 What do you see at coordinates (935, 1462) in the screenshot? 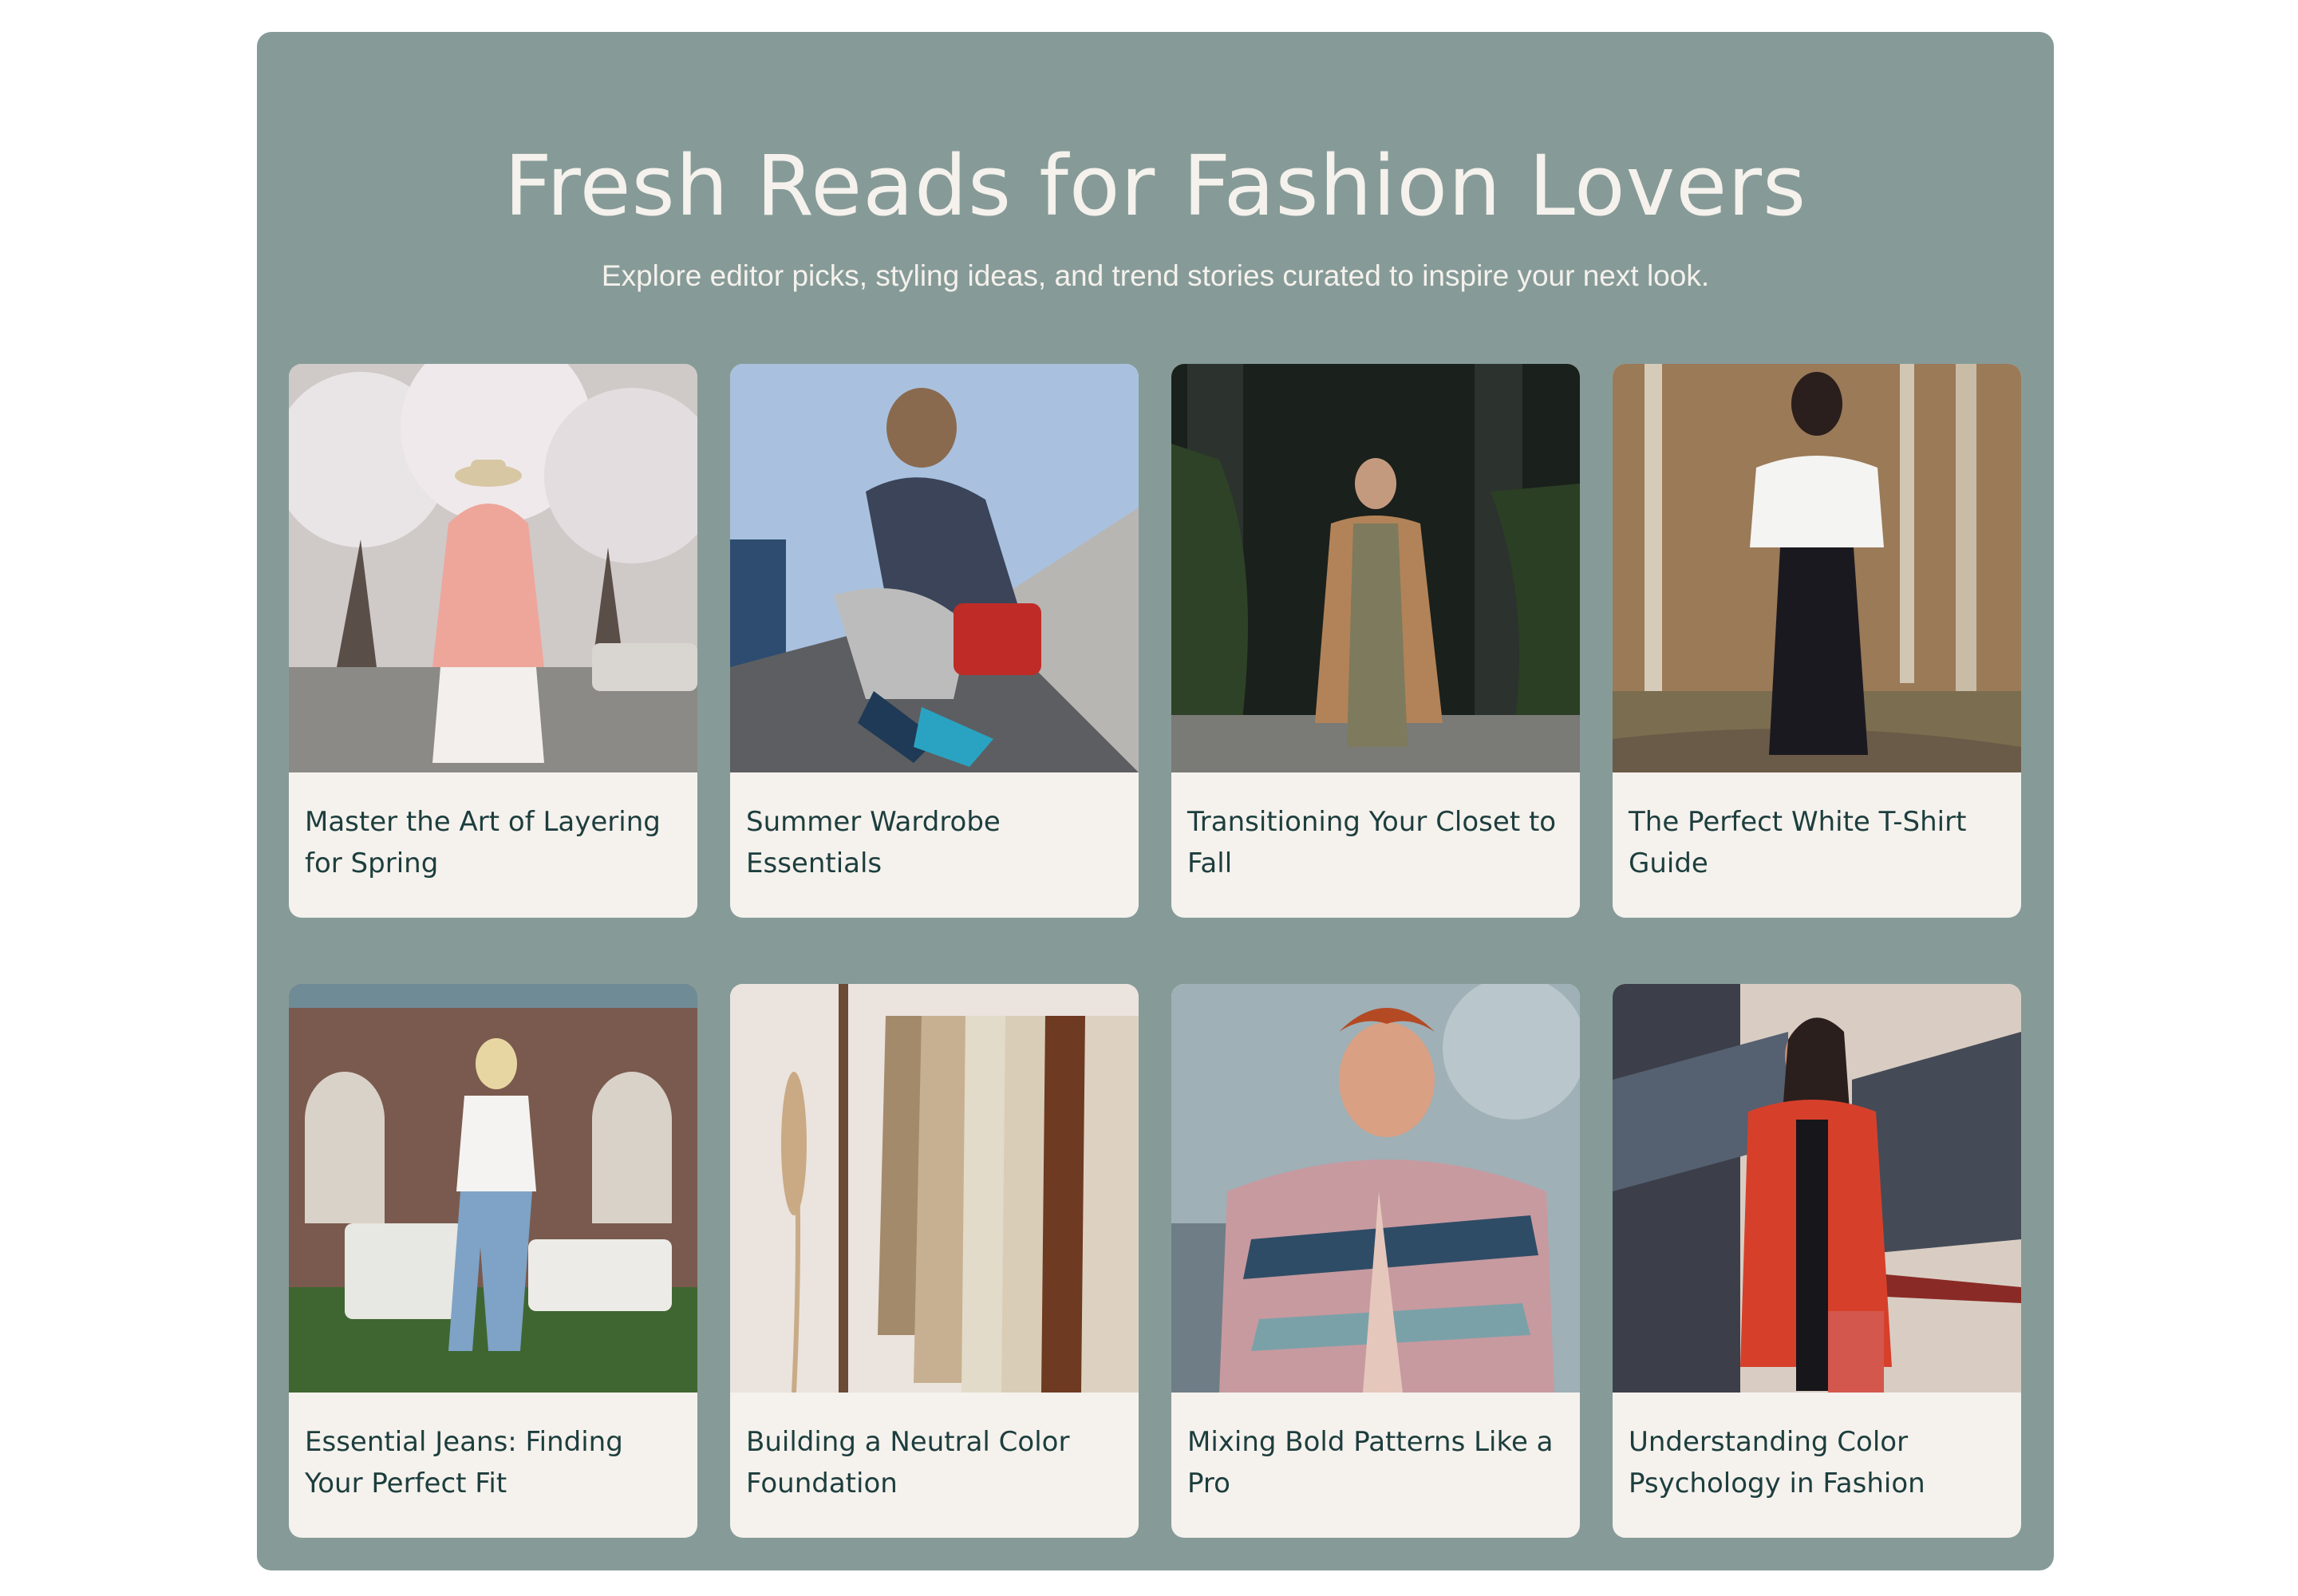
I see `article-title: Building a Neutral Color Foundation` at bounding box center [935, 1462].